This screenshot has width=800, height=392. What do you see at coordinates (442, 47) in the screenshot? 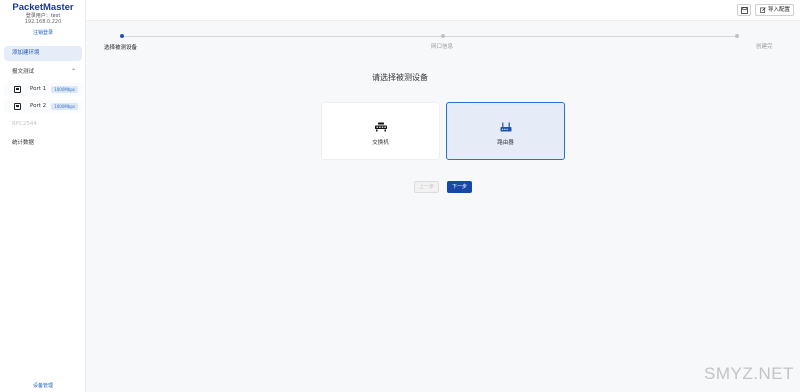
I see `step-label-port-info: 网口信息` at bounding box center [442, 47].